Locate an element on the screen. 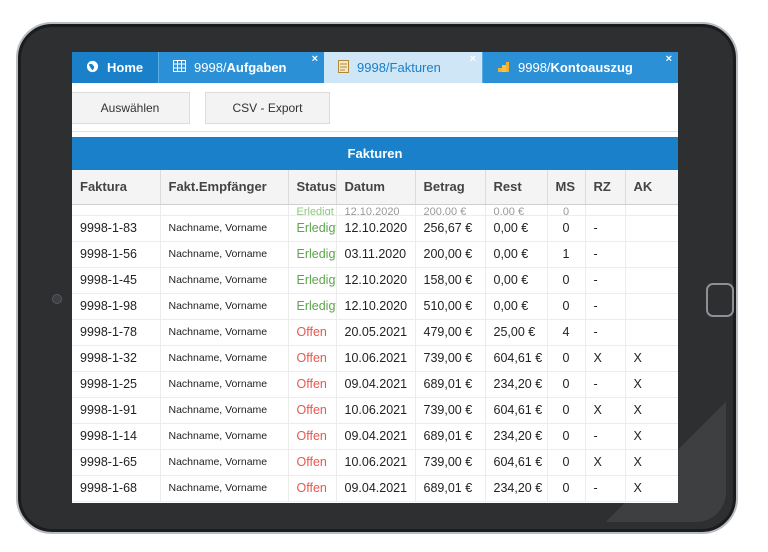 This screenshot has height=552, width=768. cell-faktura: 9998-1-65 is located at coordinates (116, 462).